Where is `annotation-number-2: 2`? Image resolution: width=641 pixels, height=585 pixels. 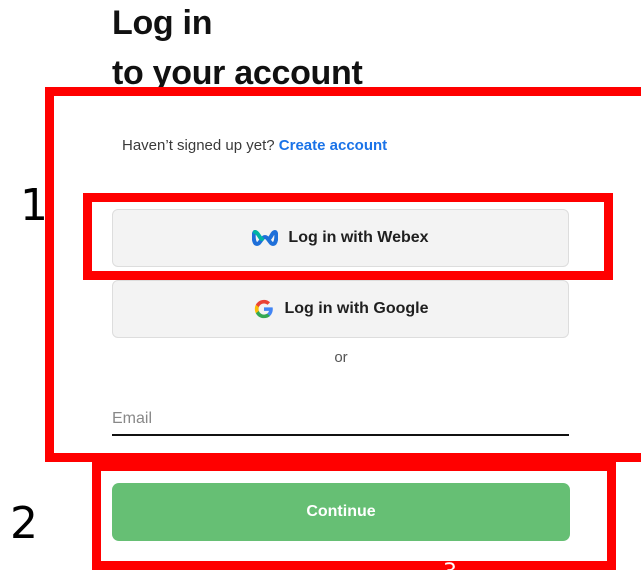 annotation-number-2: 2 is located at coordinates (24, 523).